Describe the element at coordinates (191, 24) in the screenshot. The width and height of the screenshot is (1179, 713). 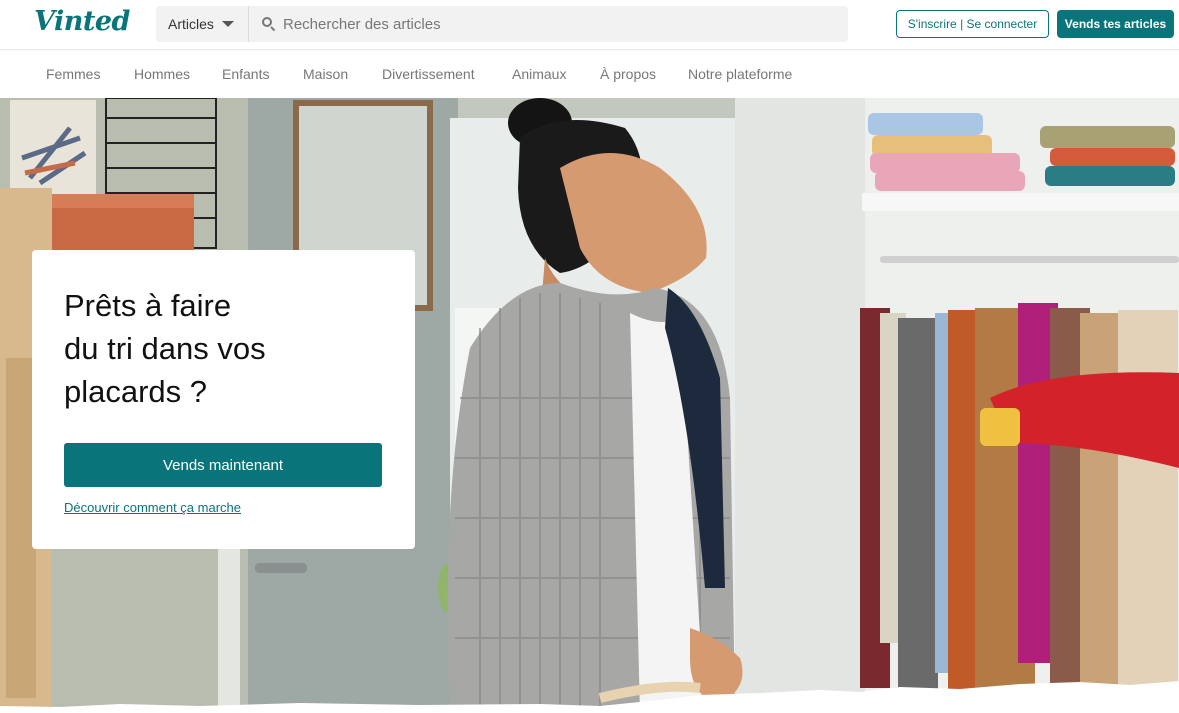
I see `category-select-label: Articles` at that location.